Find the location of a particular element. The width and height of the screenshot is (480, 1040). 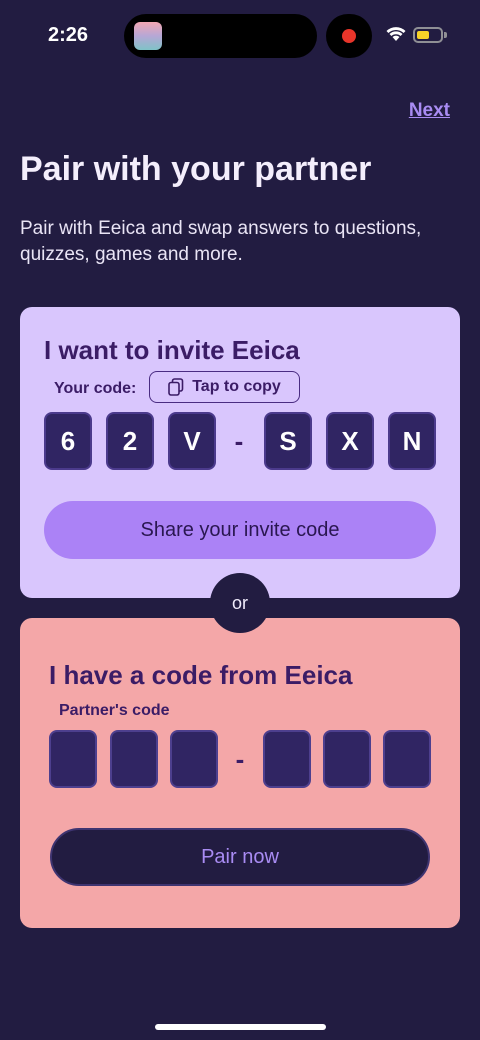

invite-code-row: 6 2 V - S X N is located at coordinates (240, 442).